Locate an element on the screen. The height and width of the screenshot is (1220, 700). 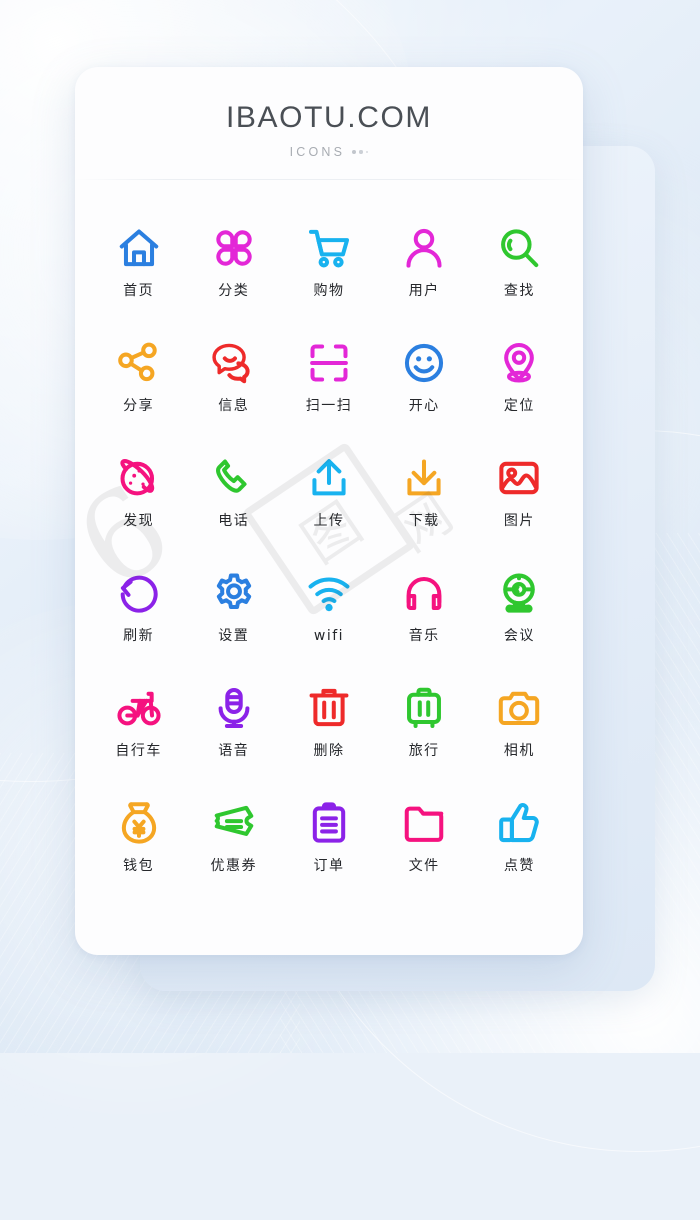
icon-label: 刷新 is located at coordinates (139, 636).